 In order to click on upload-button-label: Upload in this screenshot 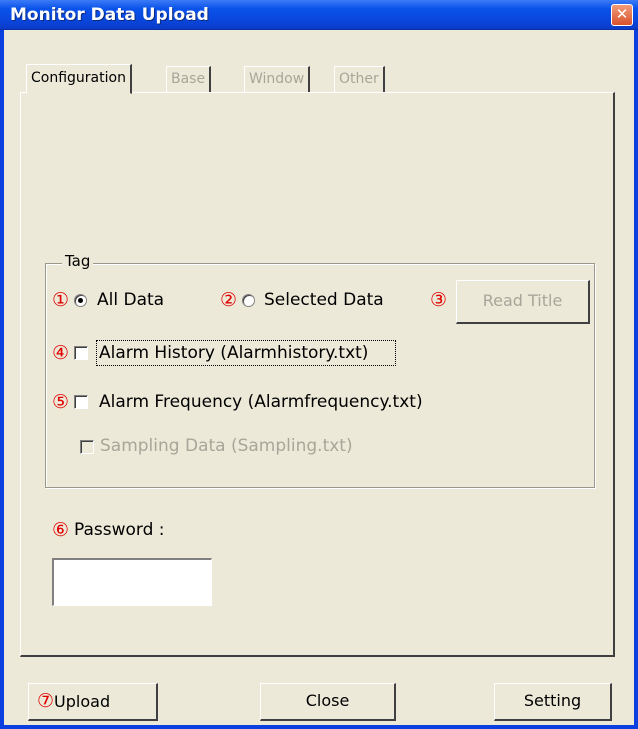, I will do `click(82, 701)`.